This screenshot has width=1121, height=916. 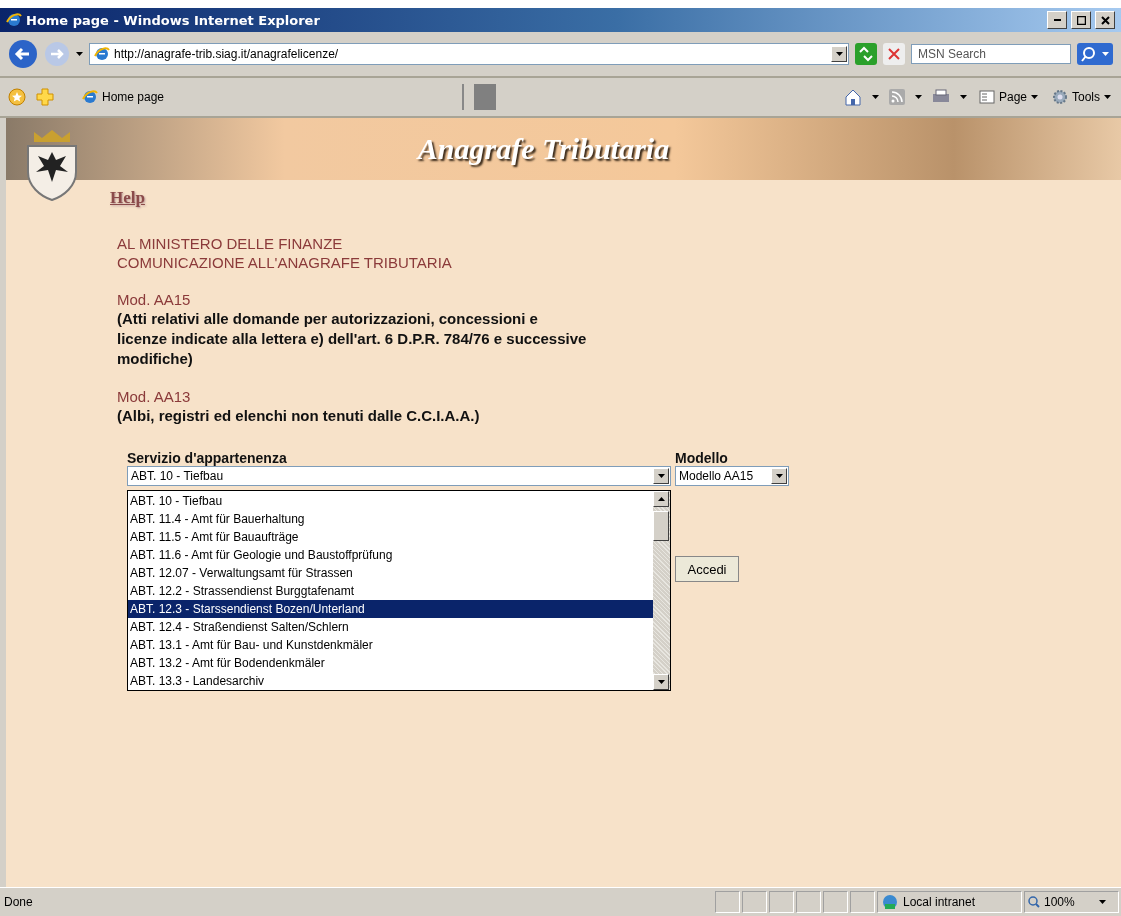 What do you see at coordinates (1008, 97) in the screenshot?
I see `command-button: Page` at bounding box center [1008, 97].